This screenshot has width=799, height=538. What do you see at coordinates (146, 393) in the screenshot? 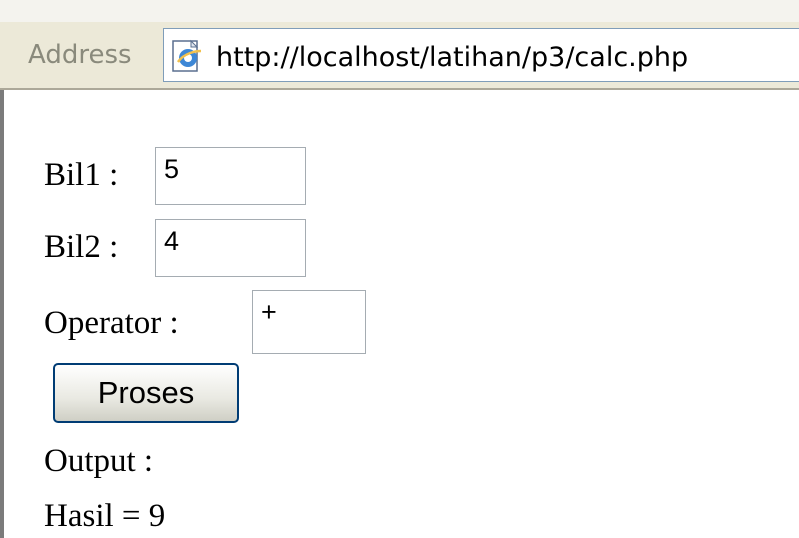
I see `proses-button: Proses` at bounding box center [146, 393].